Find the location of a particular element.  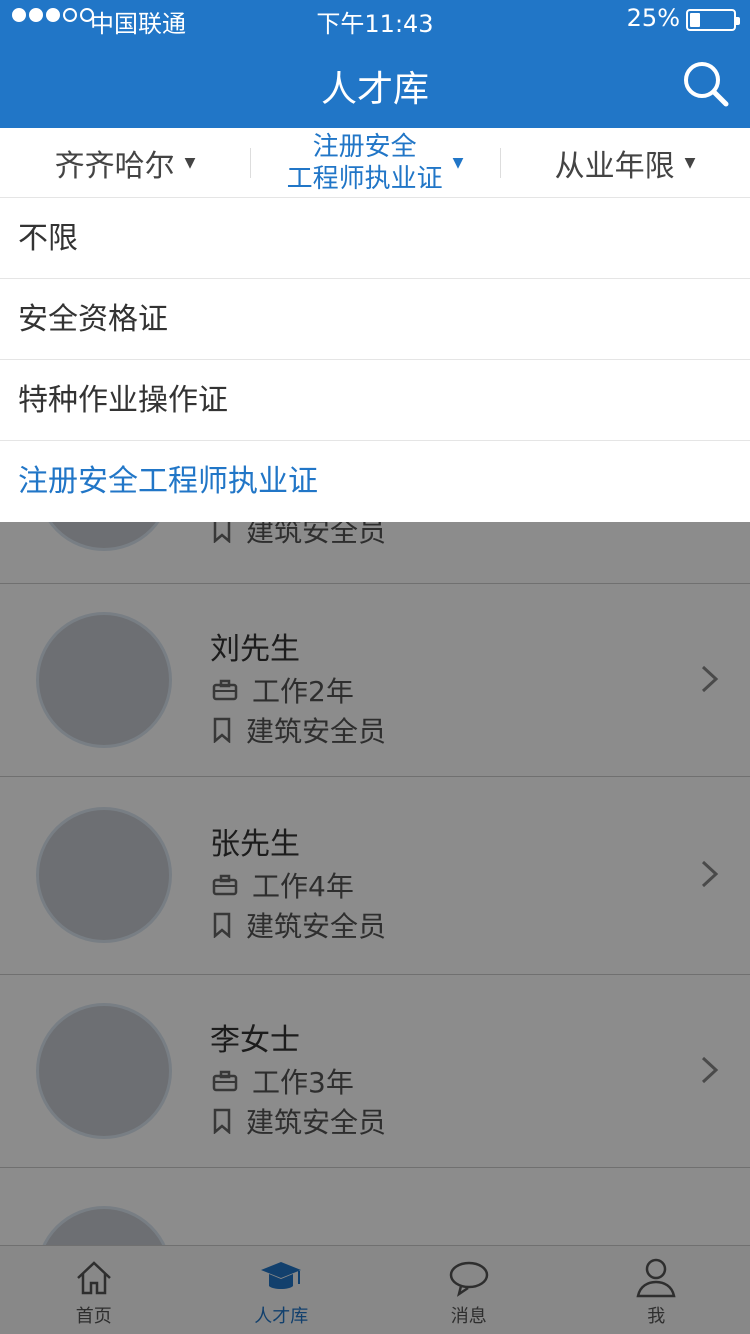

filter-certificate-label: 注册安全 工程师执业证 is located at coordinates (365, 163).